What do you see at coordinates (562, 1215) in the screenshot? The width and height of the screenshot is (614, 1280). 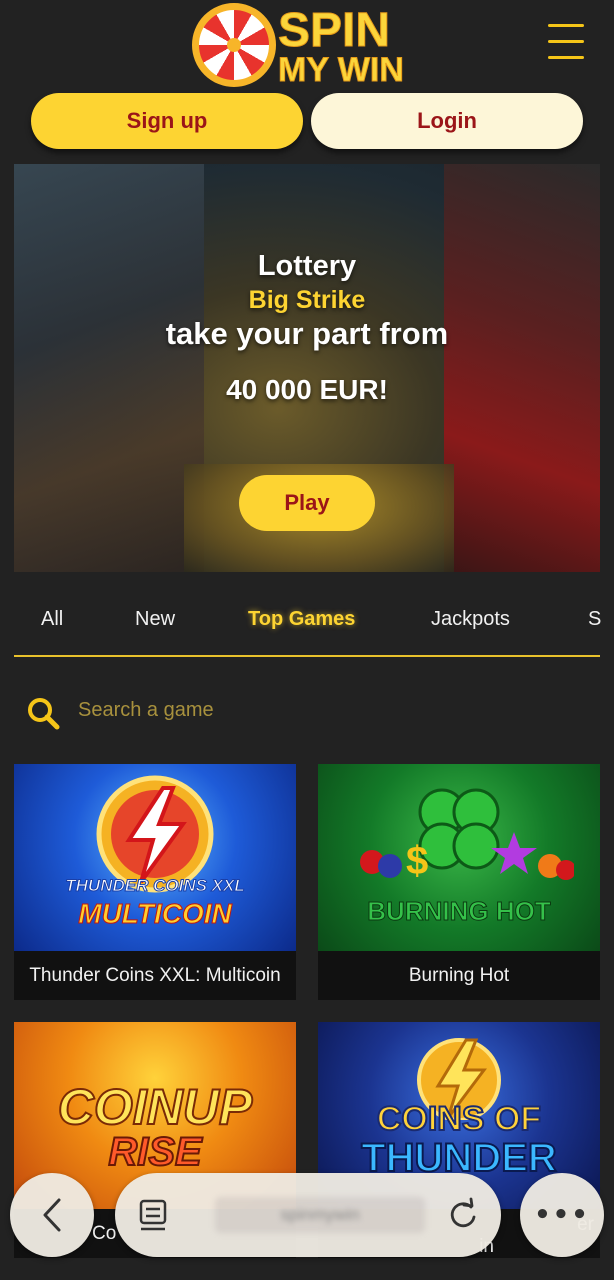 I see `browser-more-button: •••` at bounding box center [562, 1215].